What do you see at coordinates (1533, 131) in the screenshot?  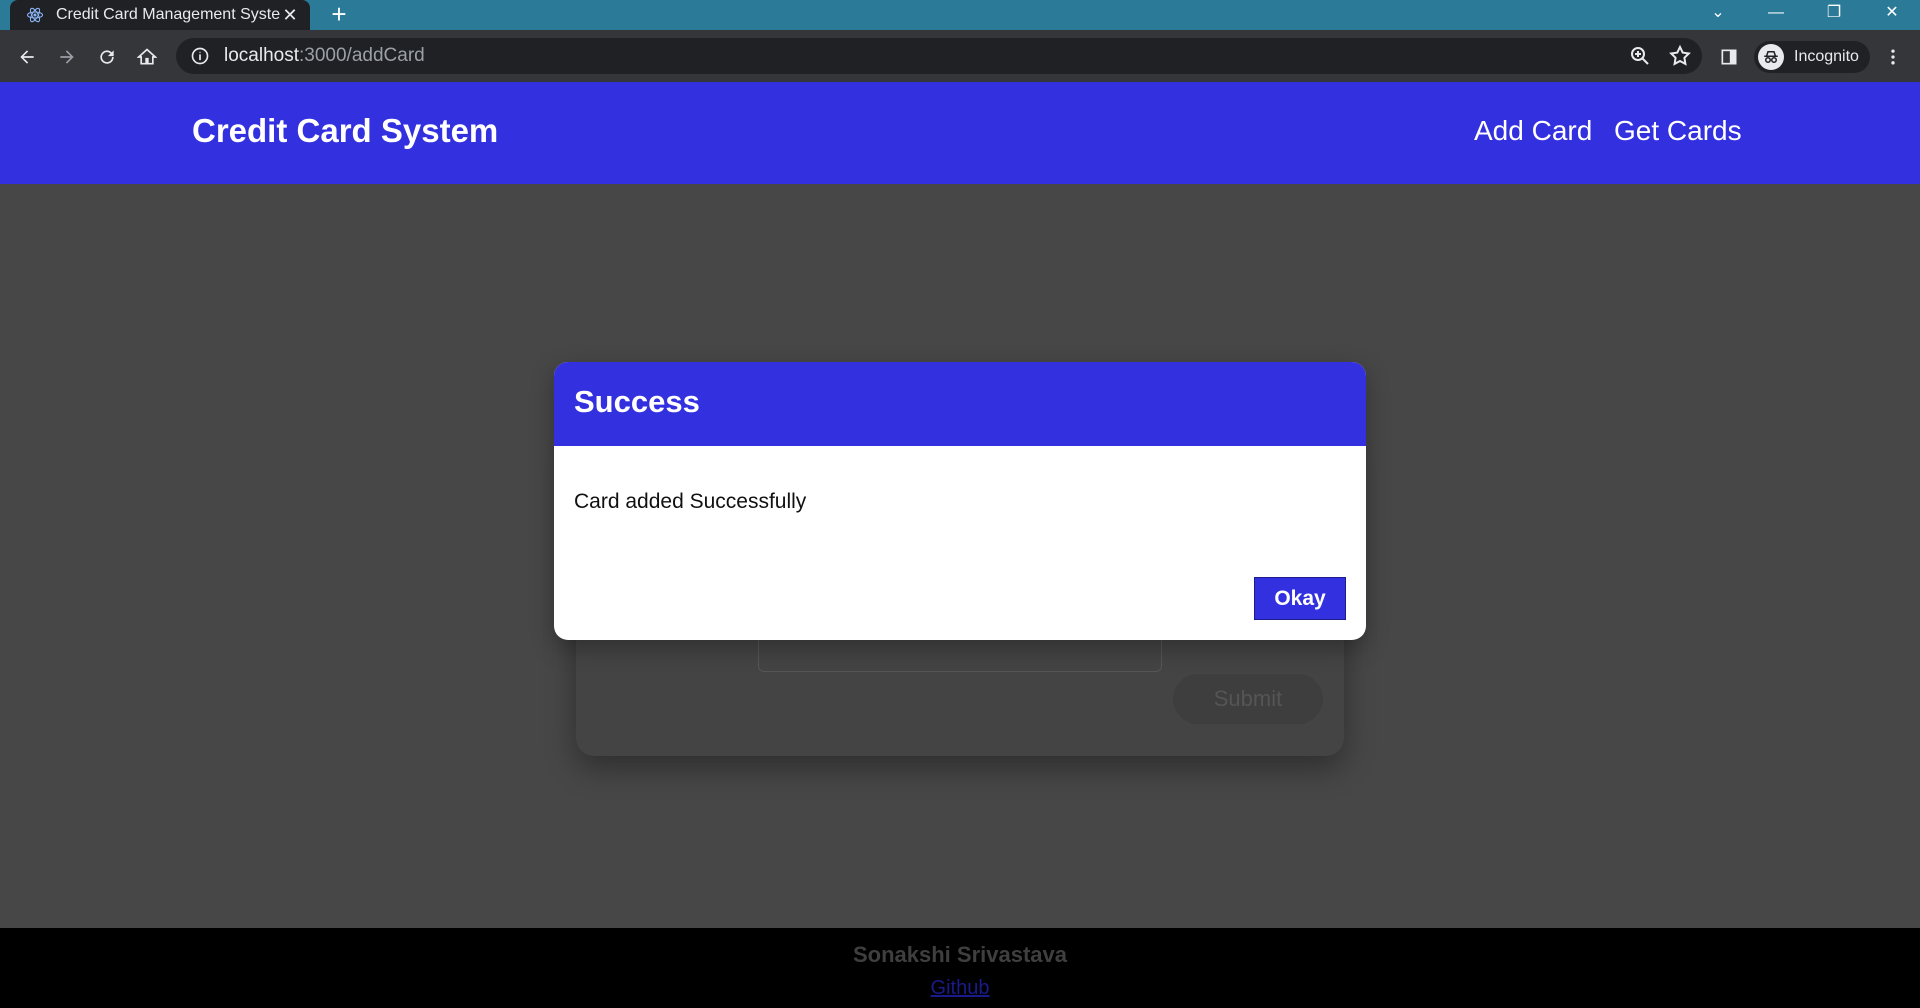 I see `nav-add-card: Add Card` at bounding box center [1533, 131].